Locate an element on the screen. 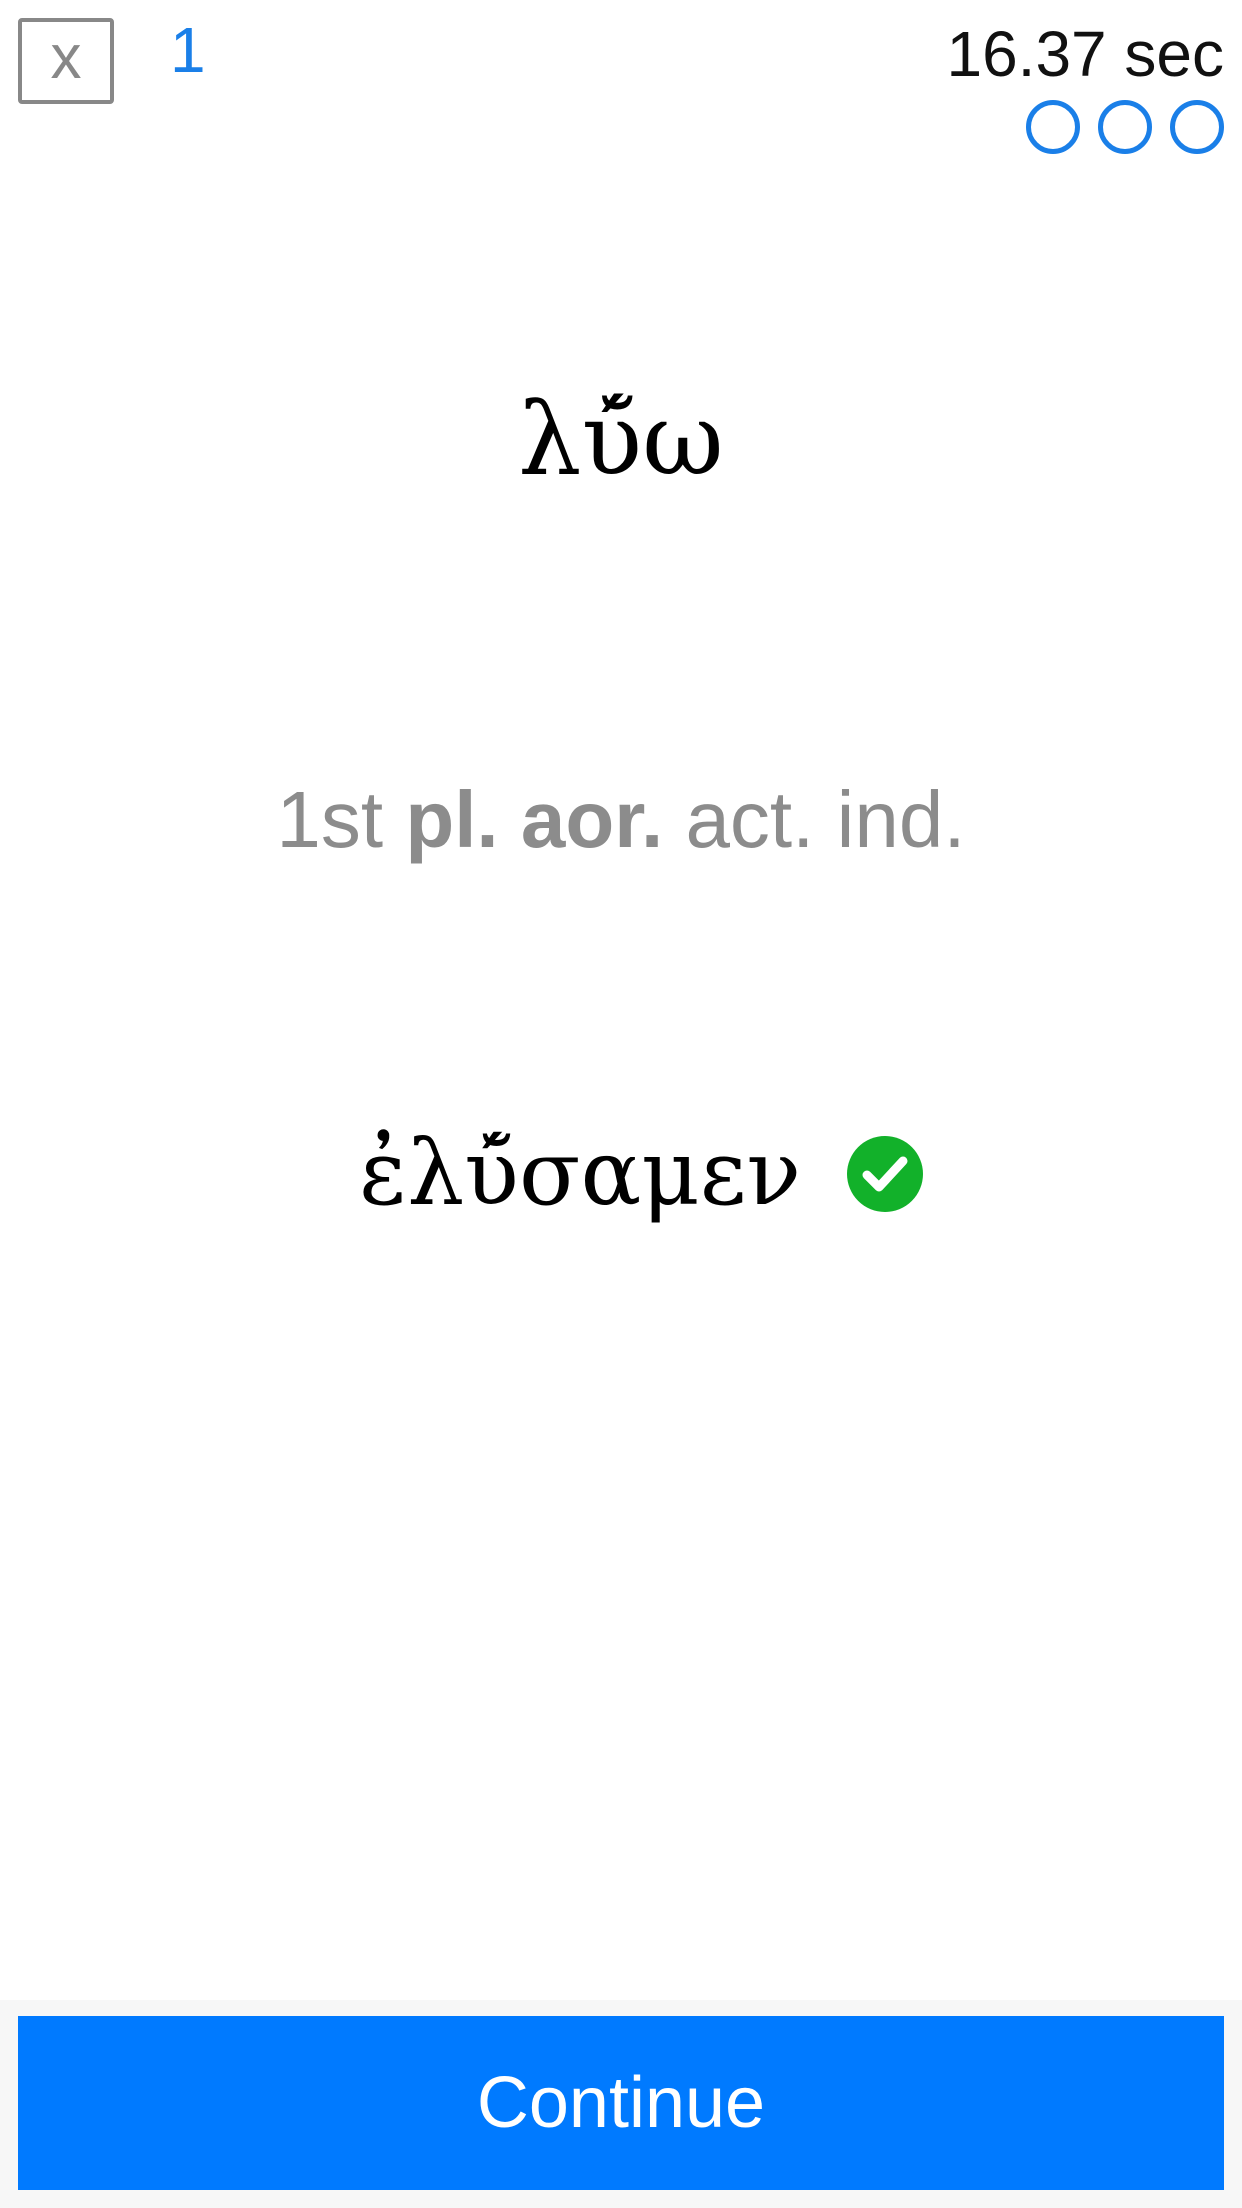 The height and width of the screenshot is (2208, 1242). close-label: x is located at coordinates (66, 57).